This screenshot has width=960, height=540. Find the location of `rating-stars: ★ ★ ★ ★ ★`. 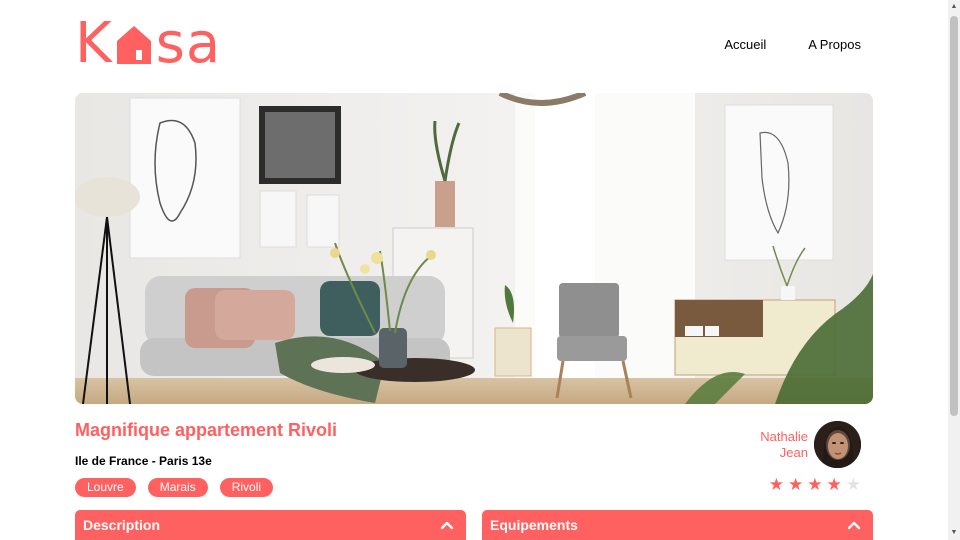

rating-stars: ★ ★ ★ ★ ★ is located at coordinates (815, 484).